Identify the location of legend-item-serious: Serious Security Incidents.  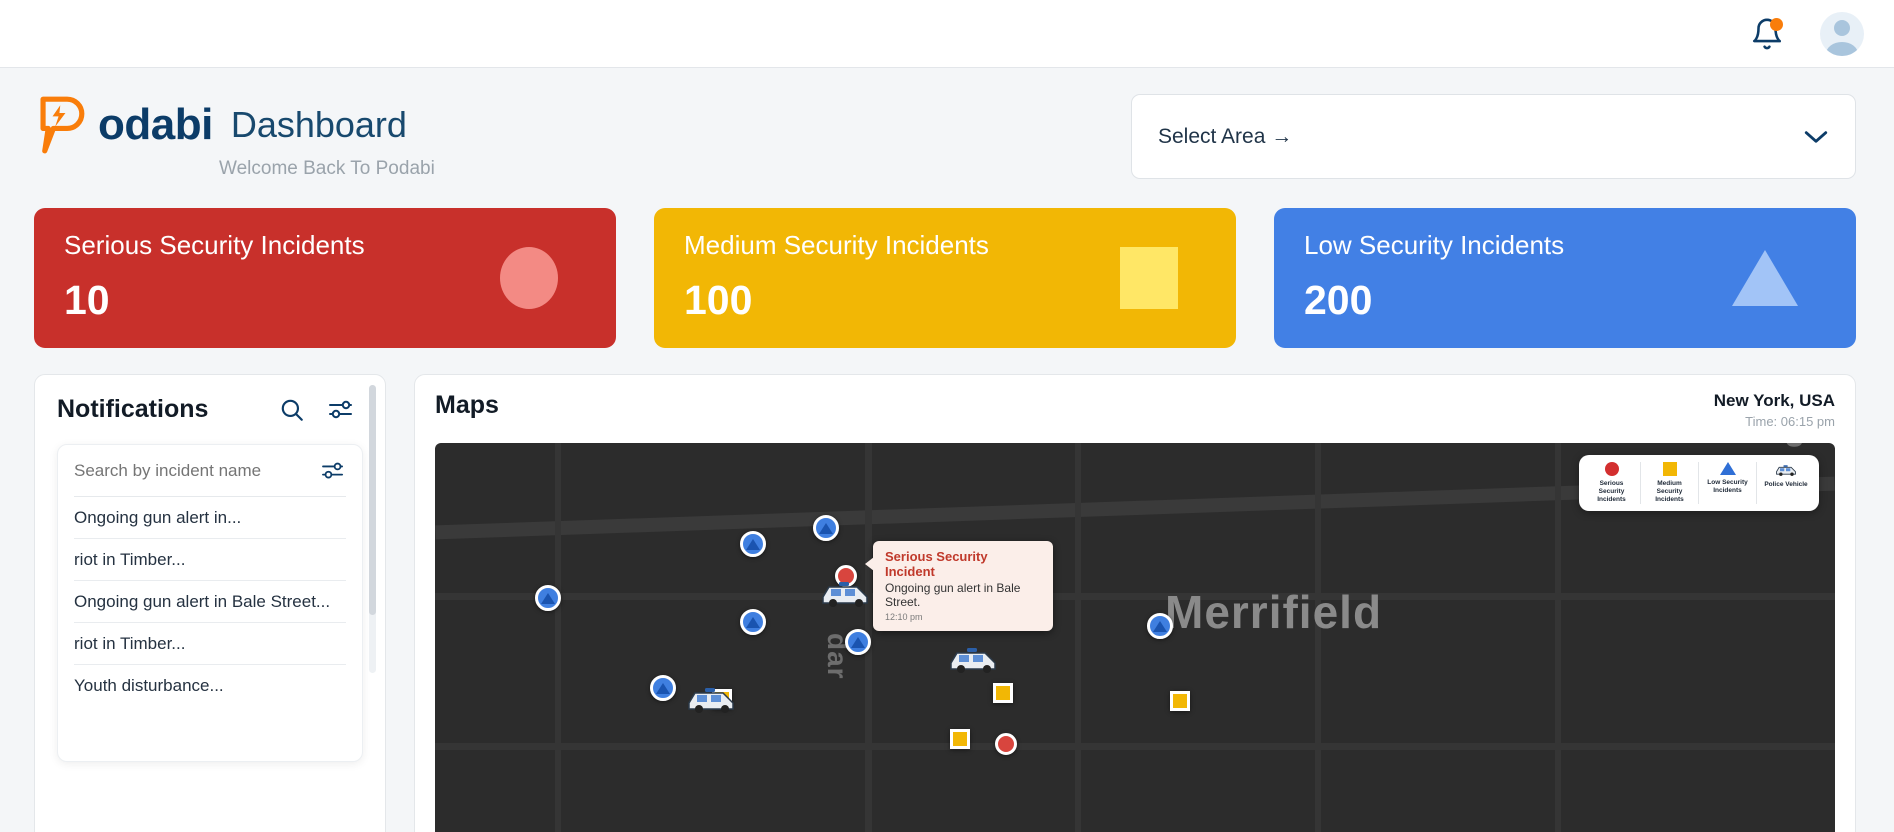
(1612, 483).